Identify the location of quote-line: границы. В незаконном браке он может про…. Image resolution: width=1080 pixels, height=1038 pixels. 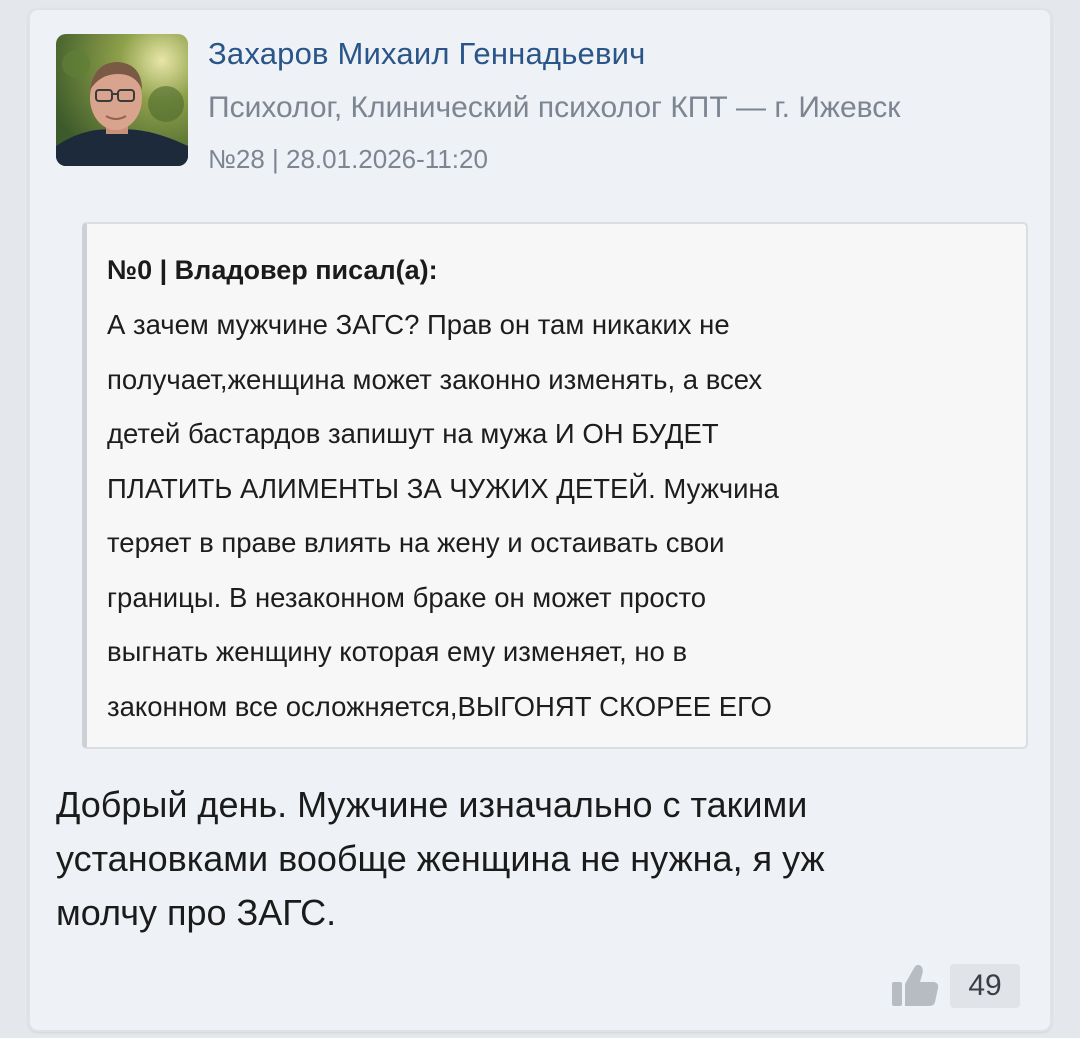
(407, 597).